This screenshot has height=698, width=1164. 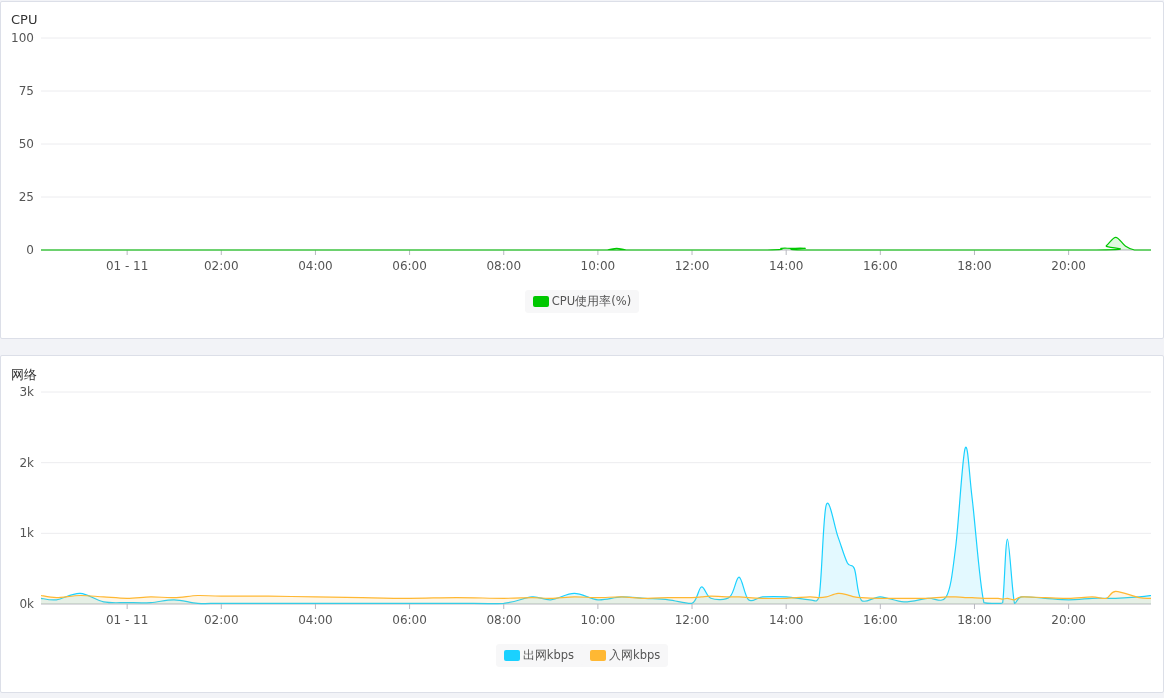 What do you see at coordinates (635, 655) in the screenshot?
I see `legend-label: 入网kbps` at bounding box center [635, 655].